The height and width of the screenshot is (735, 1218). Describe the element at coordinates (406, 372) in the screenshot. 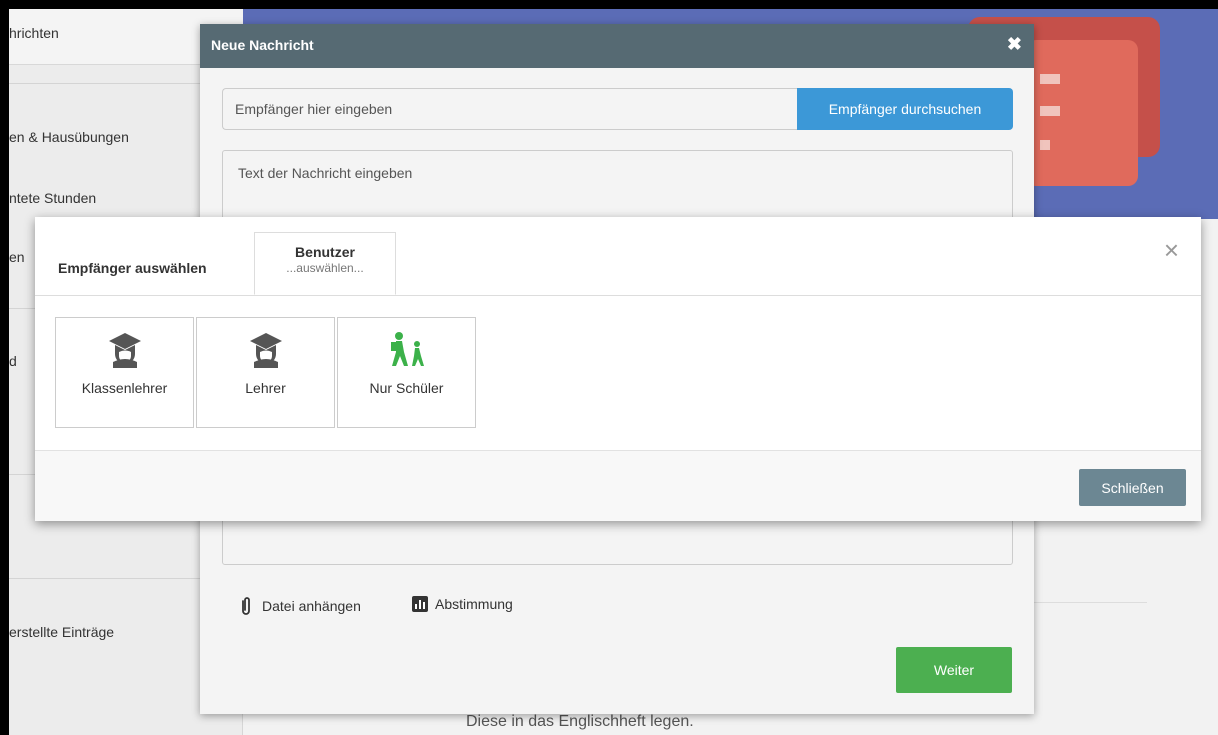

I see `option-nur-schueler: Nur Schüler` at that location.